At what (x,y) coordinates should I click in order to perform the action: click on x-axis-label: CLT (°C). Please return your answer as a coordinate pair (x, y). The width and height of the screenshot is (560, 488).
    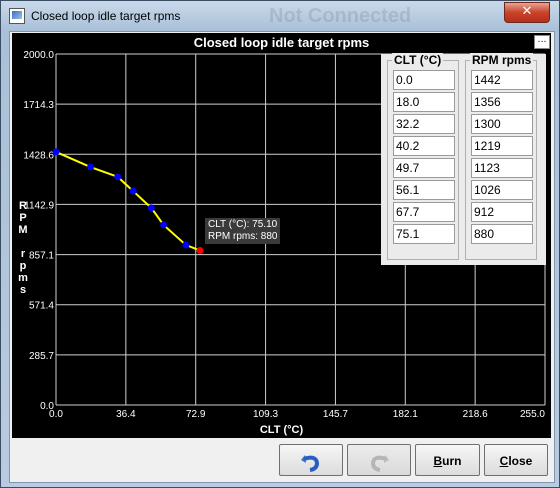
    Looking at the image, I should click on (281, 430).